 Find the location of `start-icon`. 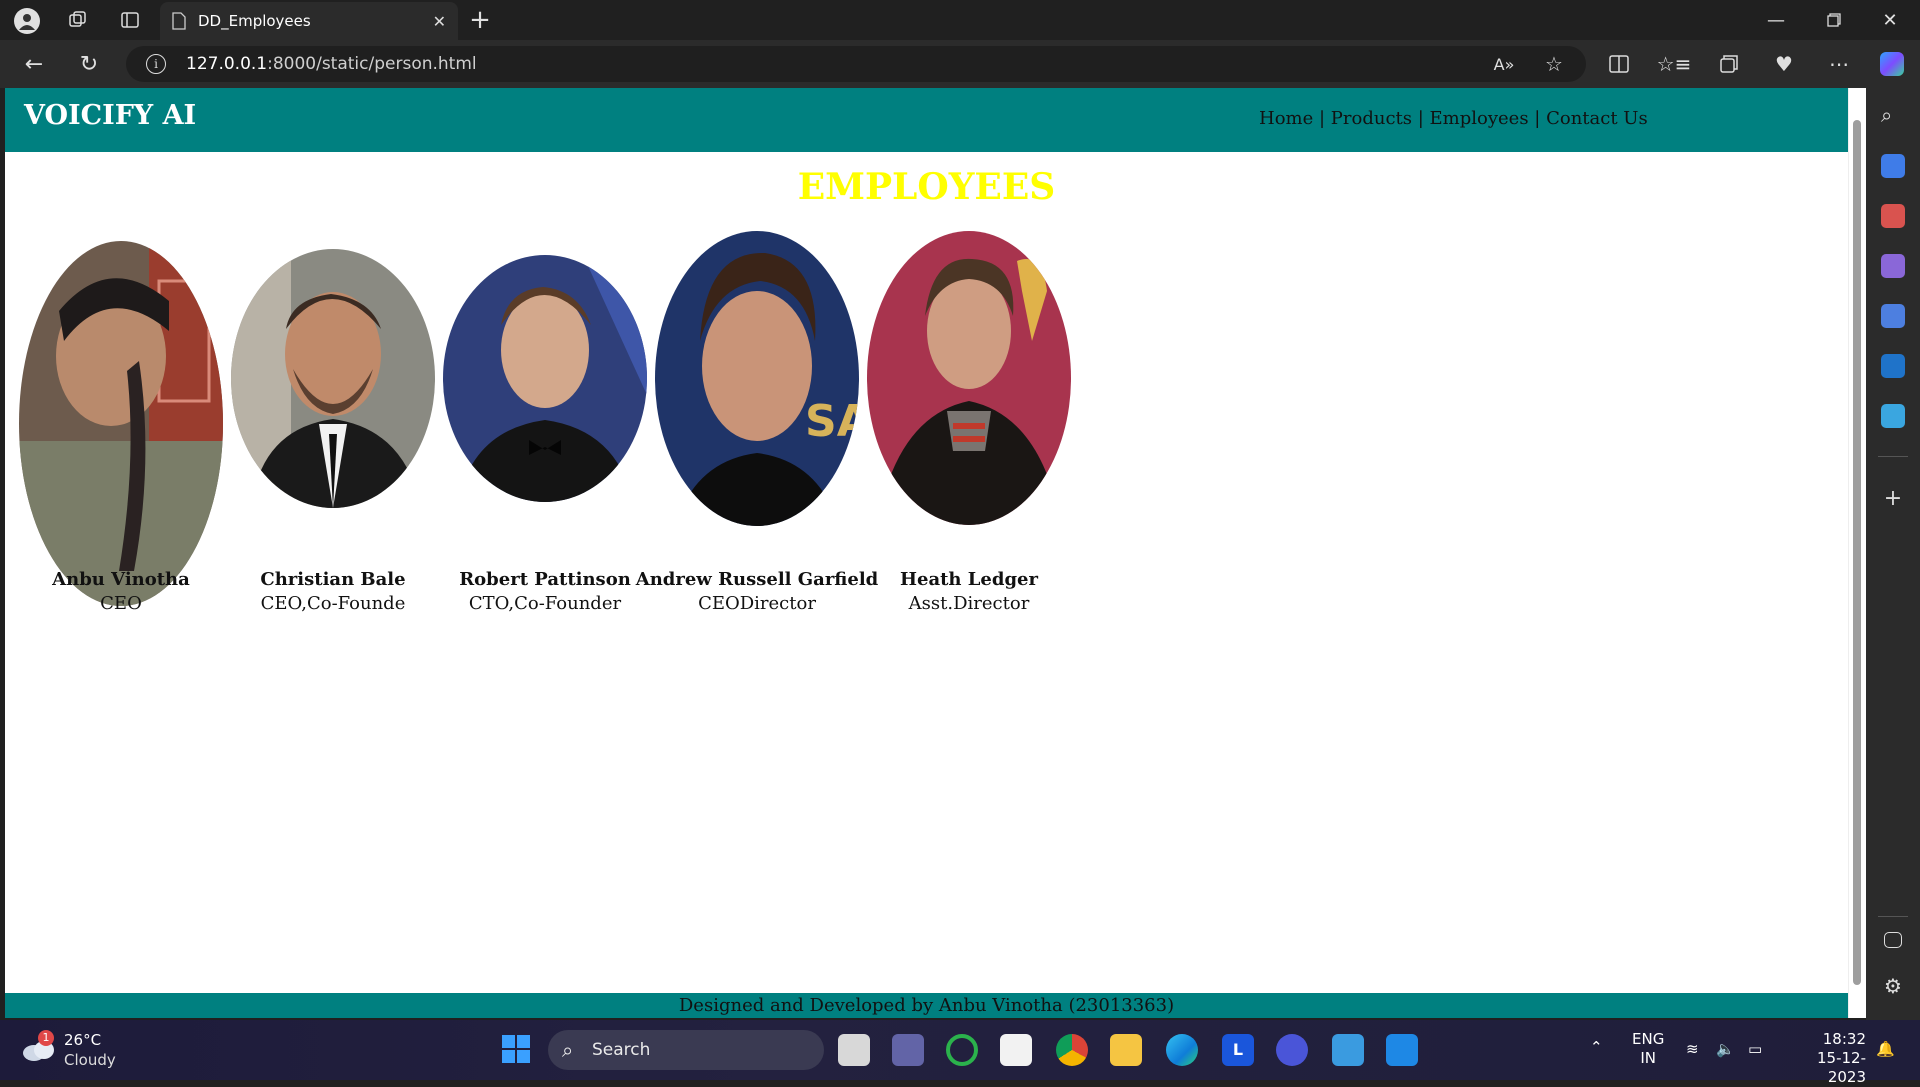

start-icon is located at coordinates (516, 1049).